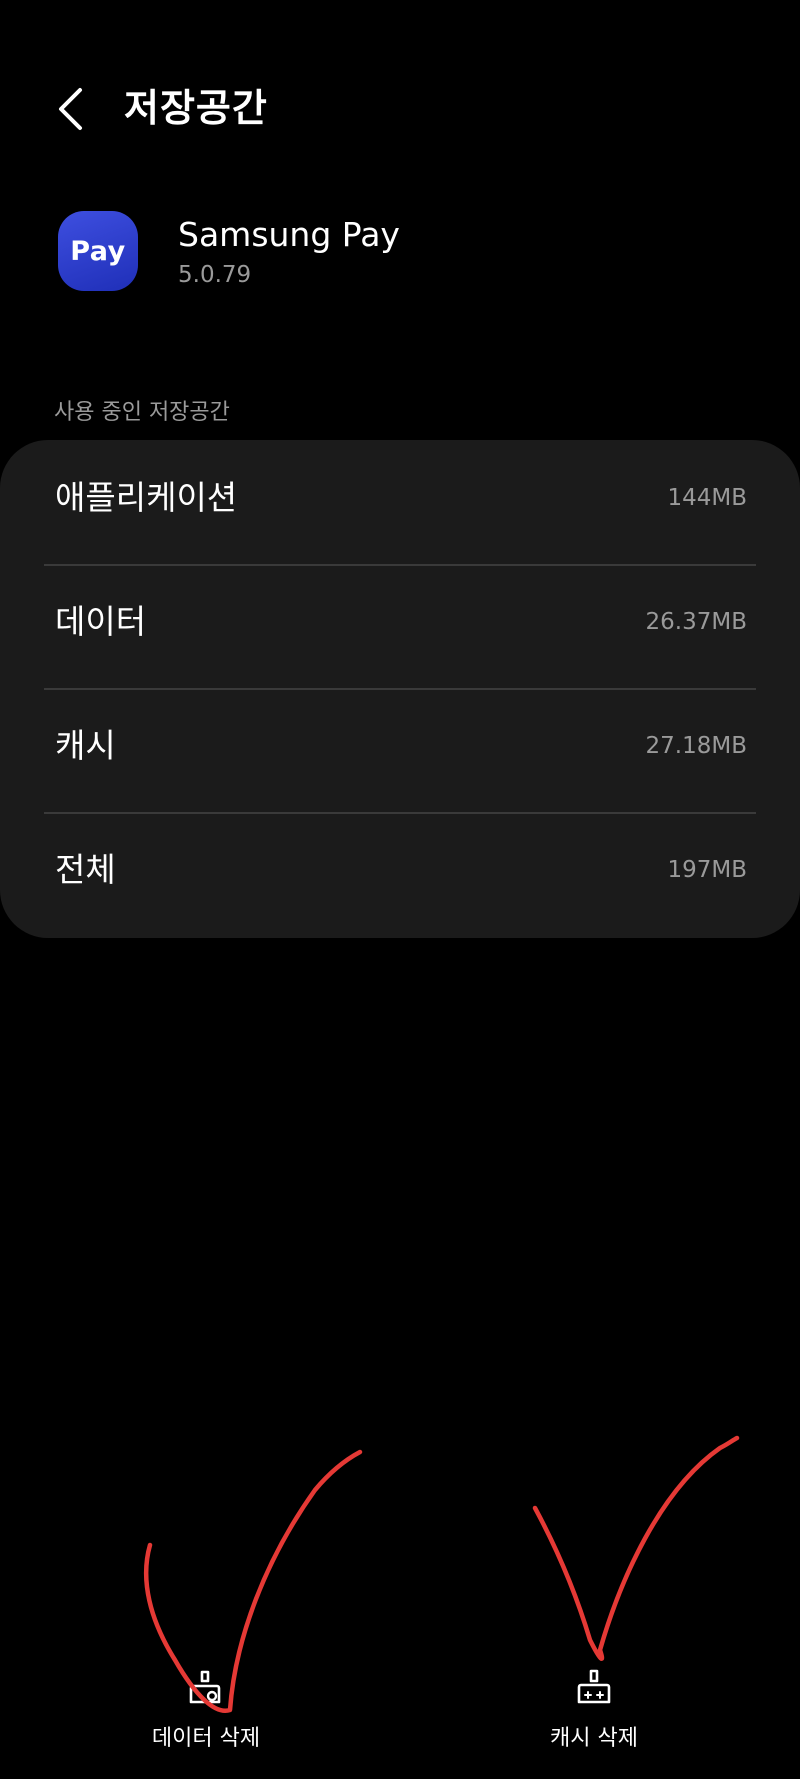 The image size is (800, 1779). I want to click on app-icon-text: Pay, so click(98, 251).